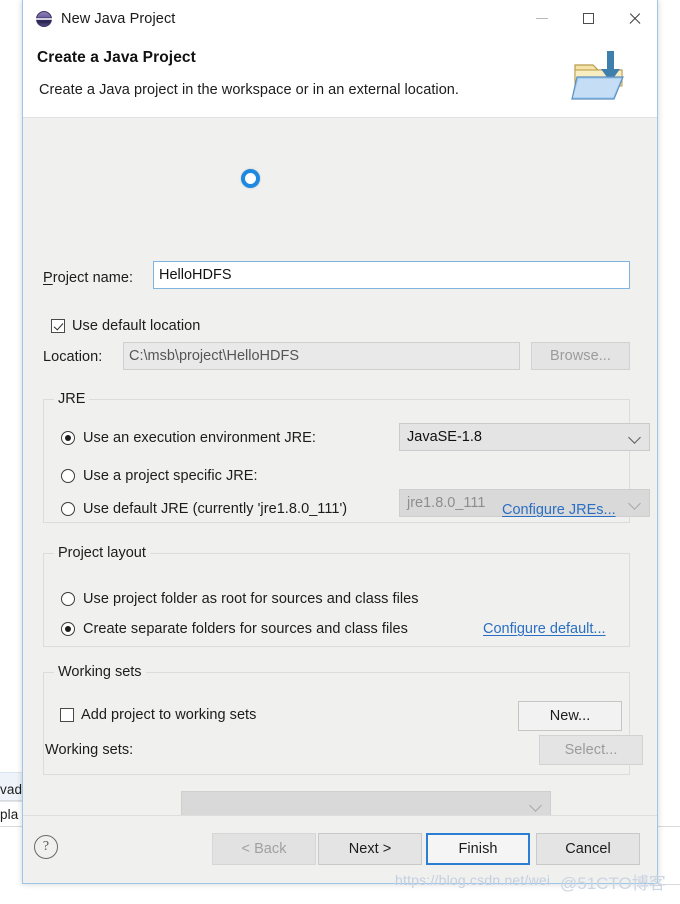 The width and height of the screenshot is (680, 904). What do you see at coordinates (100, 672) in the screenshot?
I see `working-sets-group-title: Working sets` at bounding box center [100, 672].